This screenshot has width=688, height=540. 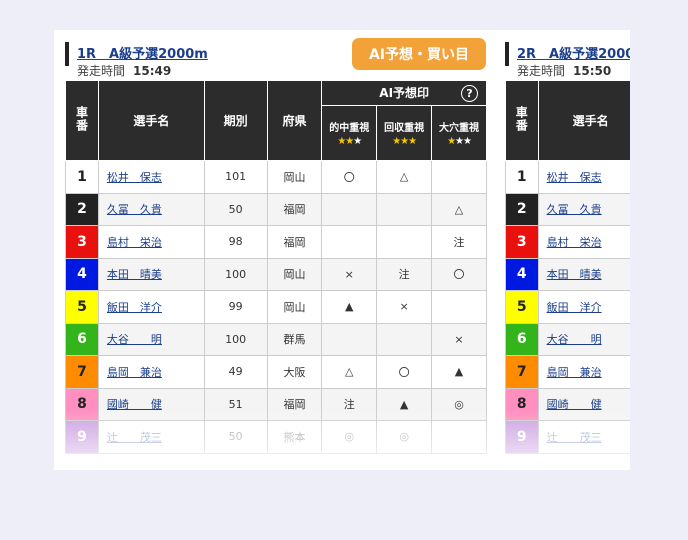 What do you see at coordinates (276, 437) in the screenshot?
I see `table-row: 9辻 茂三 50 熊本 ◎ ◎` at bounding box center [276, 437].